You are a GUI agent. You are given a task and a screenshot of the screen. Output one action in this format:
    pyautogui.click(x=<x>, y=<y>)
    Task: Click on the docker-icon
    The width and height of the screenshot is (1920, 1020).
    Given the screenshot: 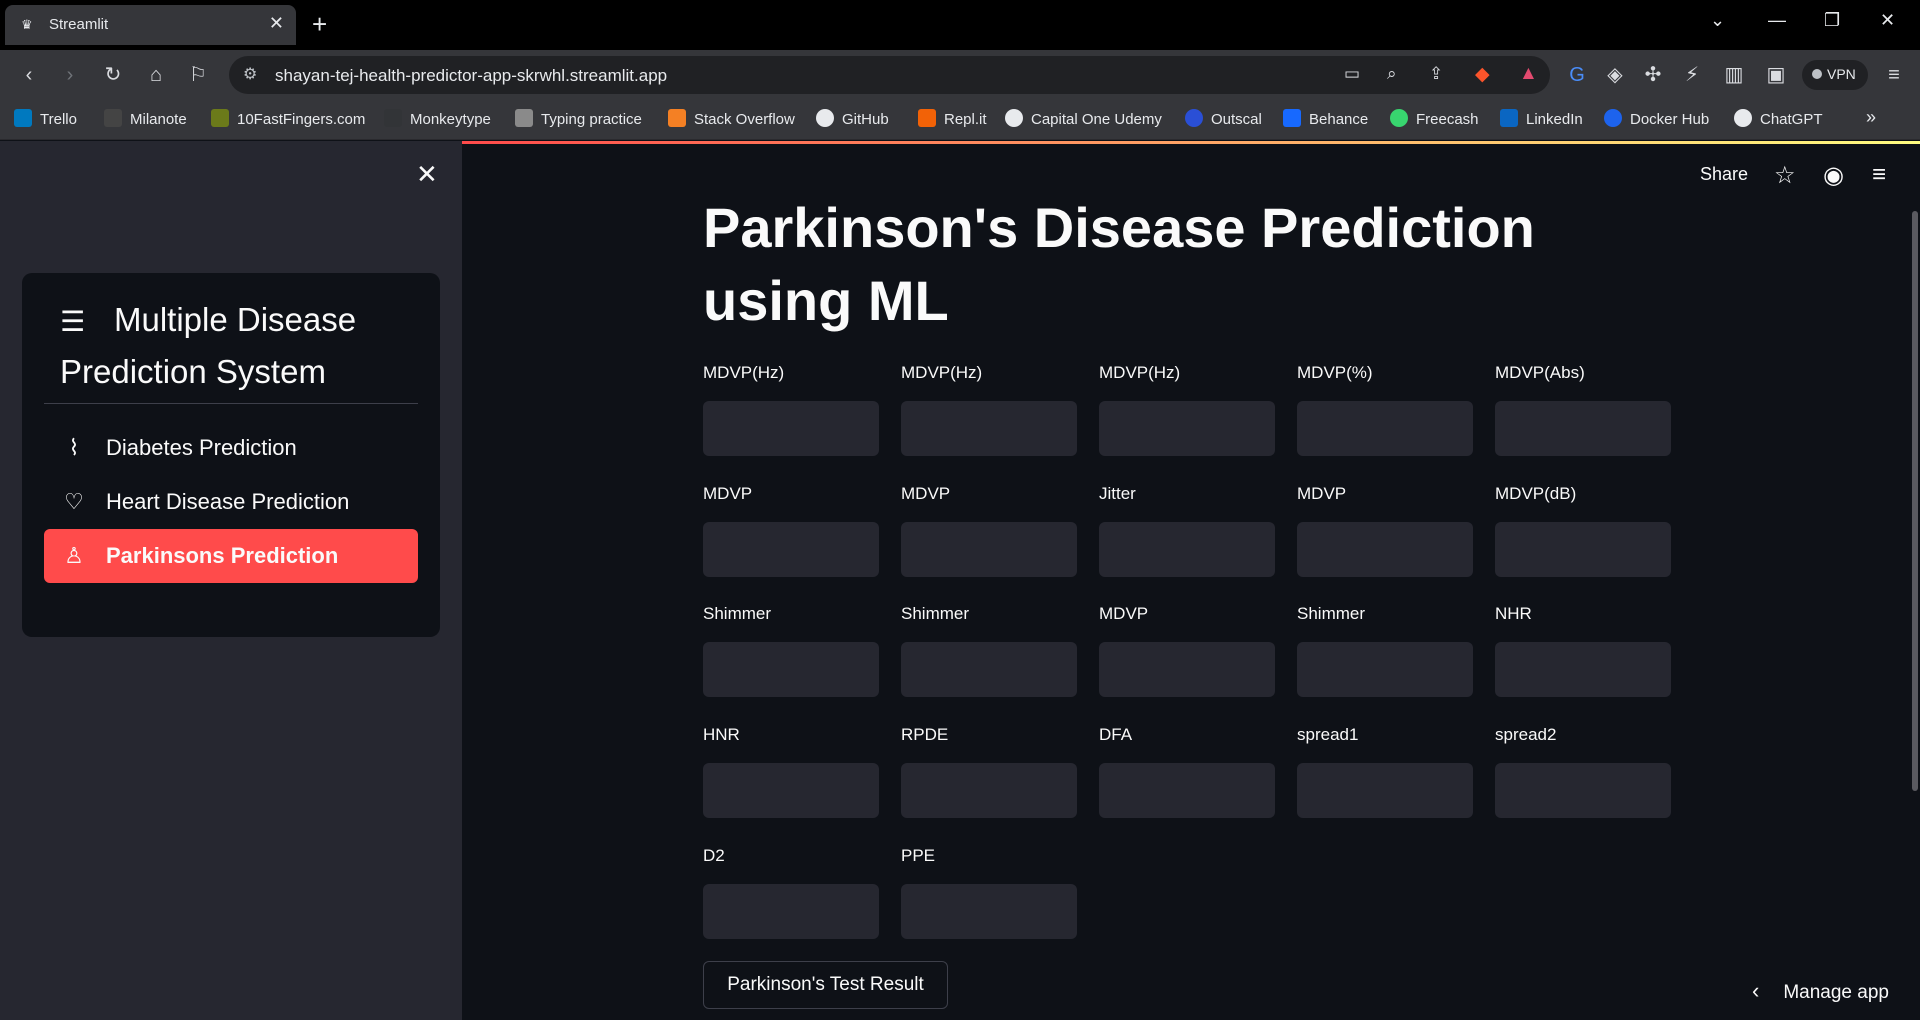 What is the action you would take?
    pyautogui.click(x=1613, y=118)
    